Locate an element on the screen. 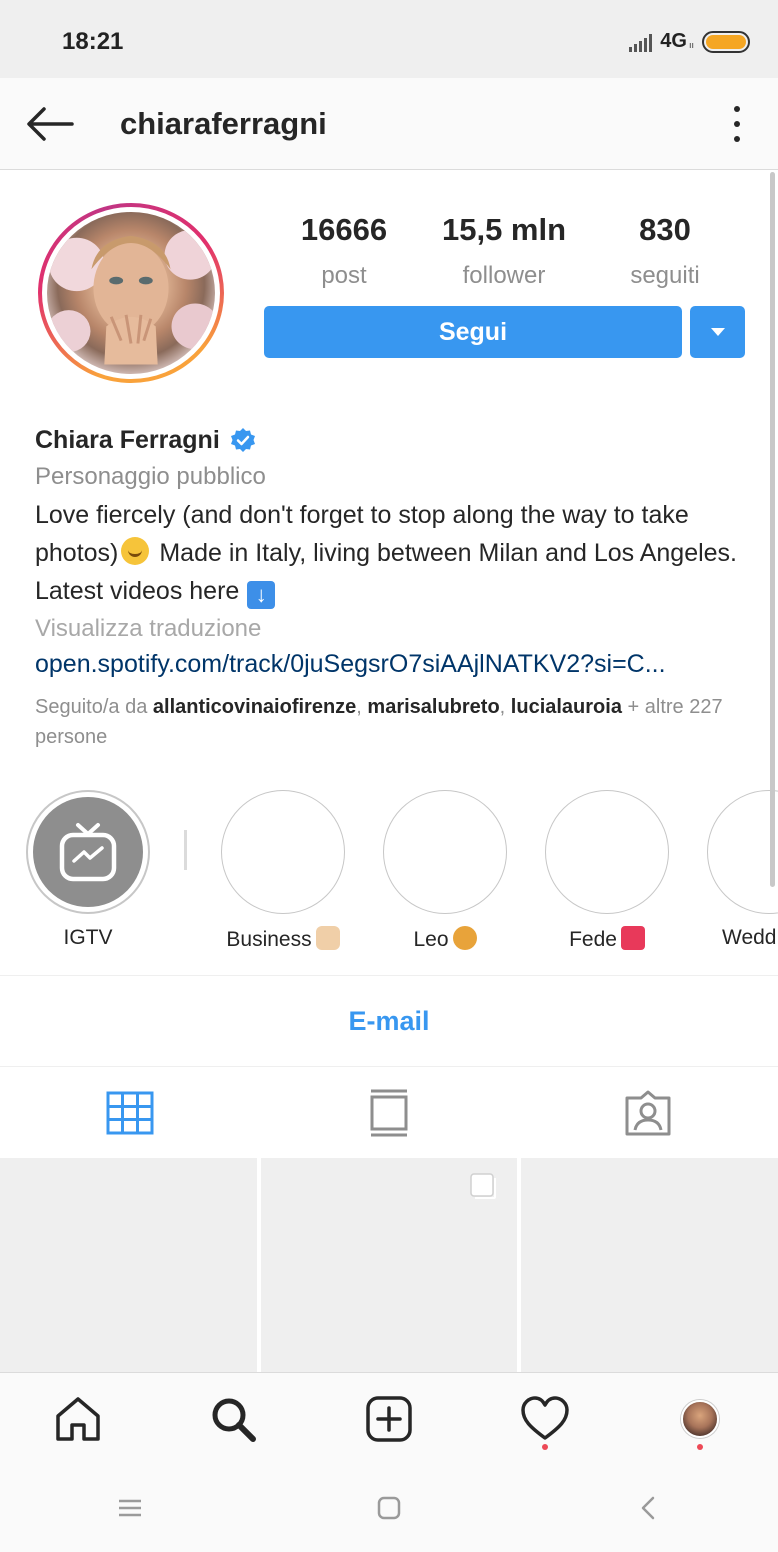  highlight-wedding: Wedd is located at coordinates (736, 870).